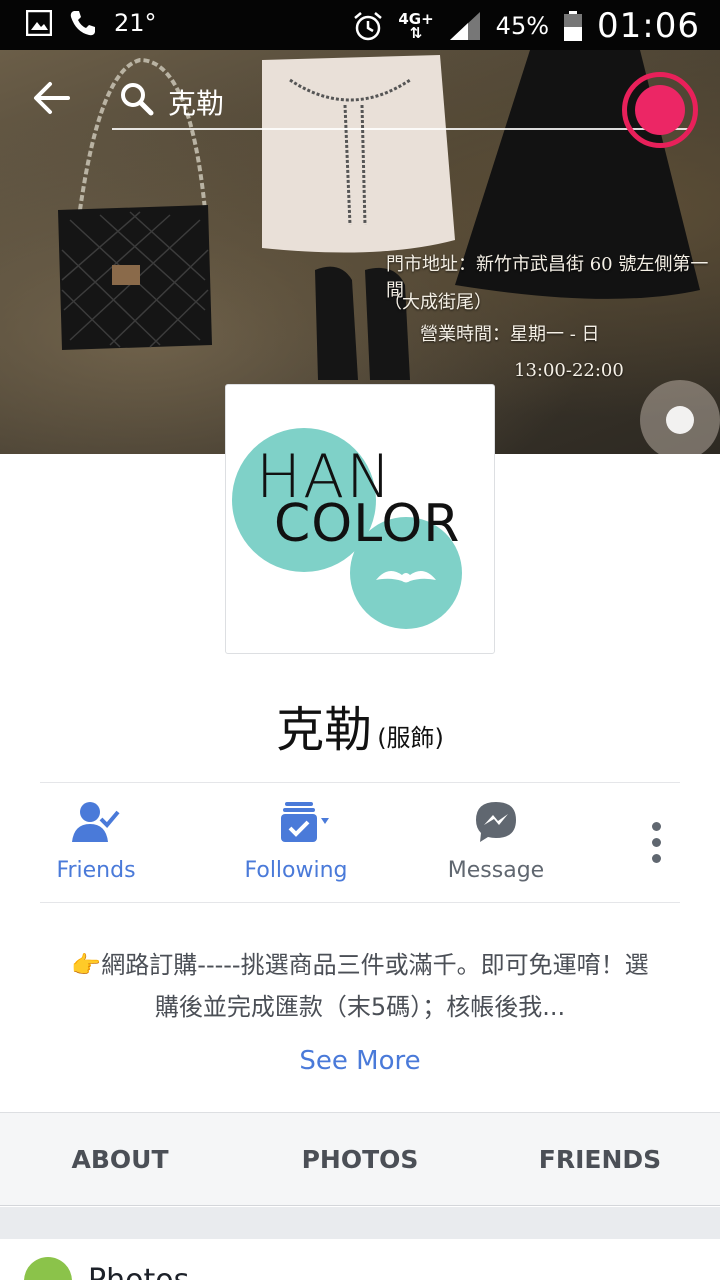 Image resolution: width=720 pixels, height=1280 pixels. What do you see at coordinates (135, 23) in the screenshot?
I see `temperature-label: 21°` at bounding box center [135, 23].